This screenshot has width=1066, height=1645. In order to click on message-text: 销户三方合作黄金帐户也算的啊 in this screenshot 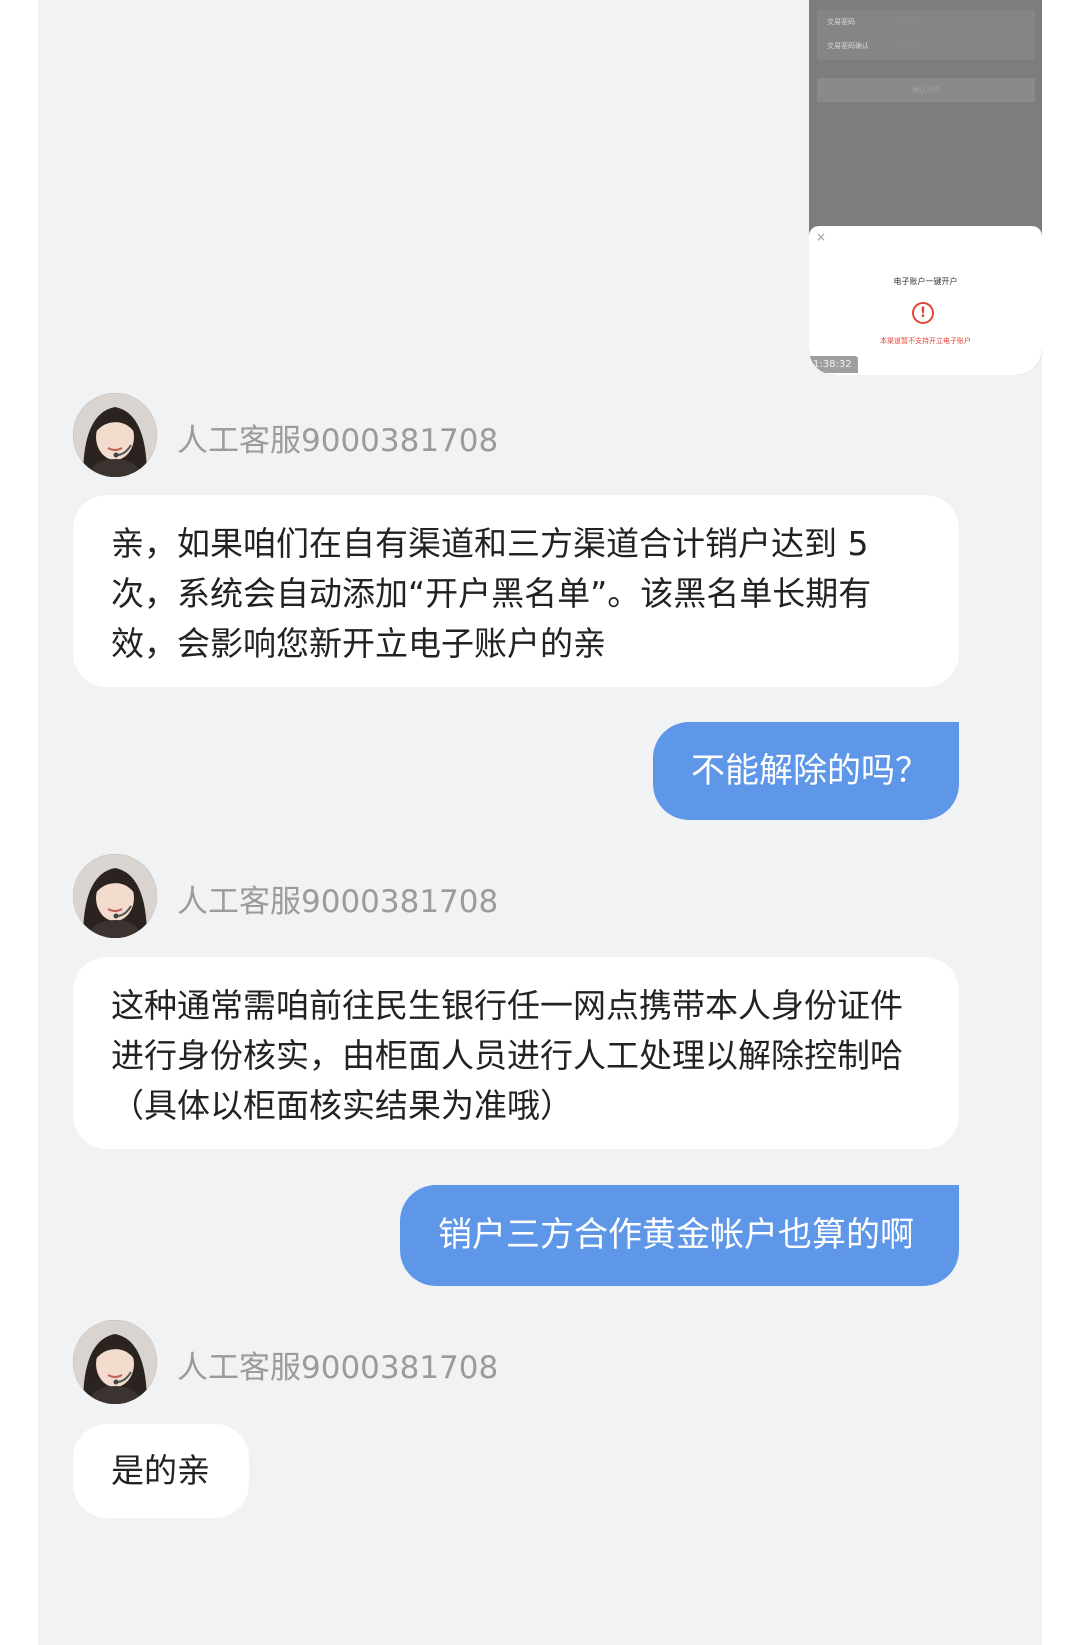, I will do `click(676, 1235)`.